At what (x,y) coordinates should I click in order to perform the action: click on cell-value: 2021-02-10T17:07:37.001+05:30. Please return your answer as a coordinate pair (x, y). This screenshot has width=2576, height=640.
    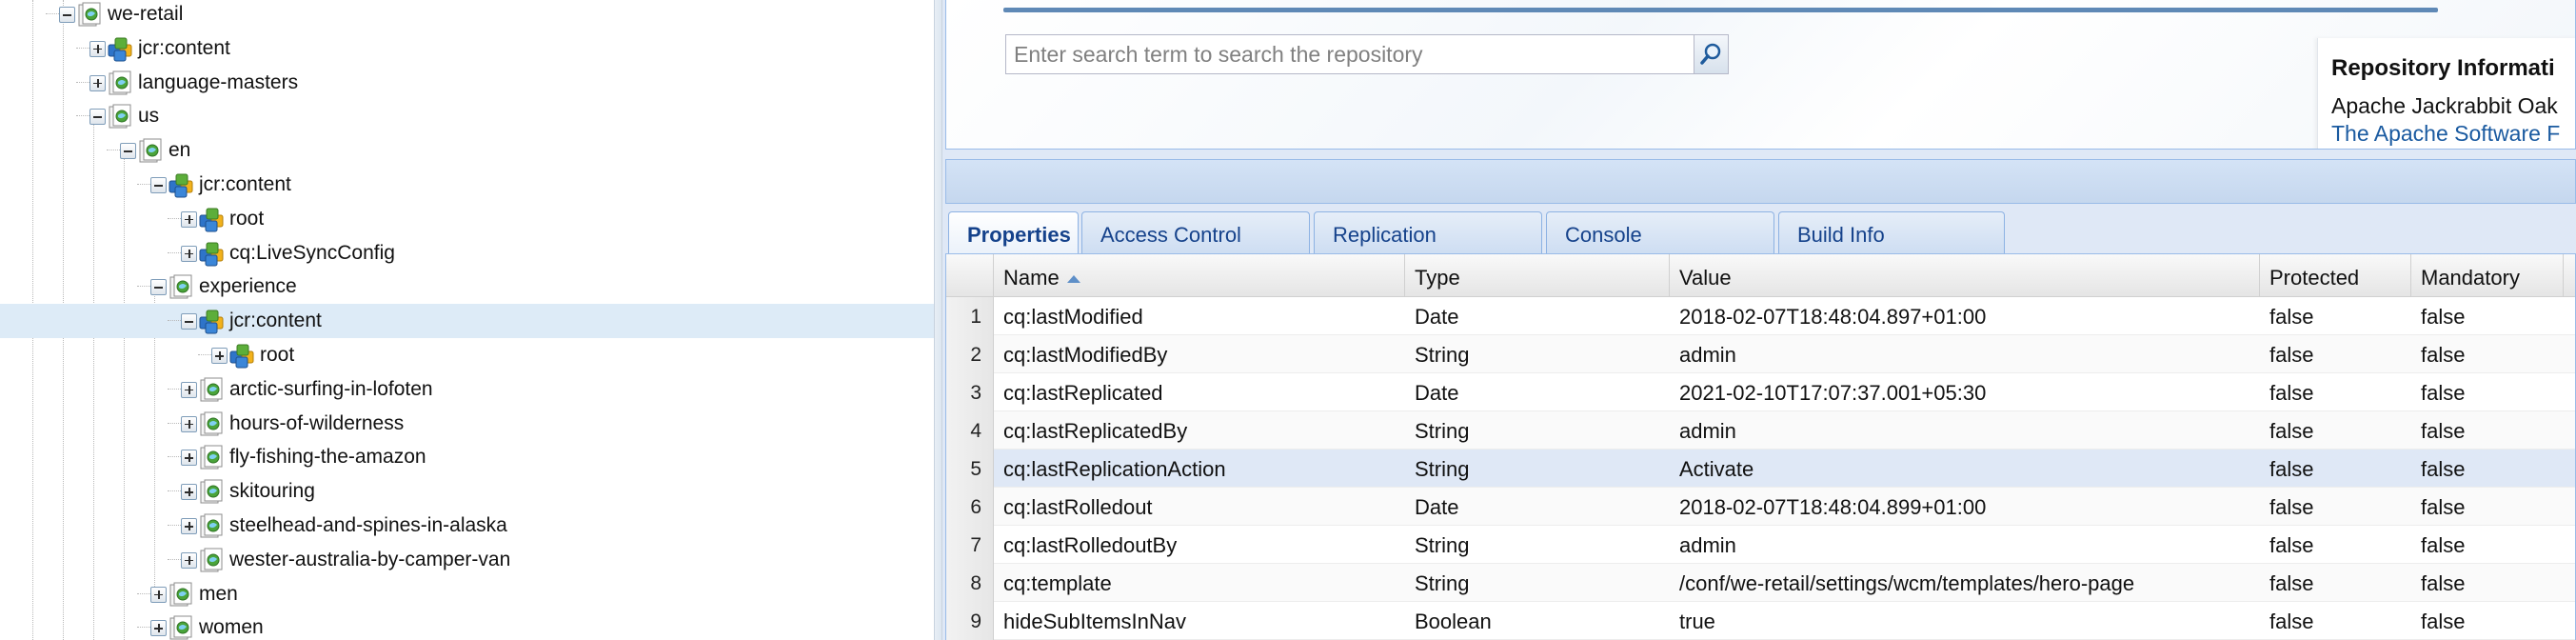
    Looking at the image, I should click on (1965, 392).